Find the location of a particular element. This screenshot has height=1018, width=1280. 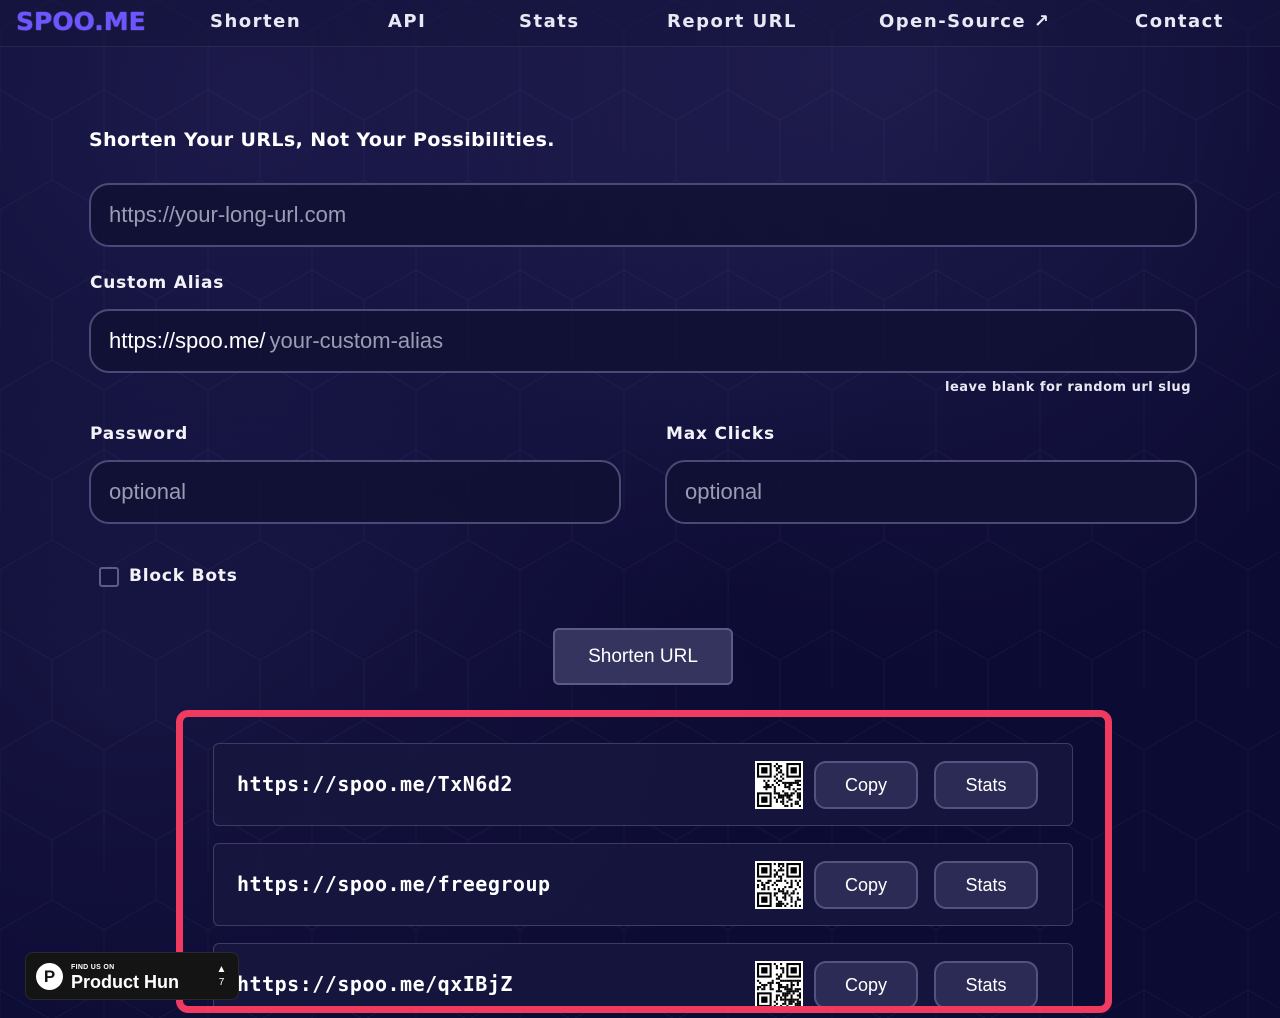

upvote-arrow-icon: ▲ is located at coordinates (221, 969).